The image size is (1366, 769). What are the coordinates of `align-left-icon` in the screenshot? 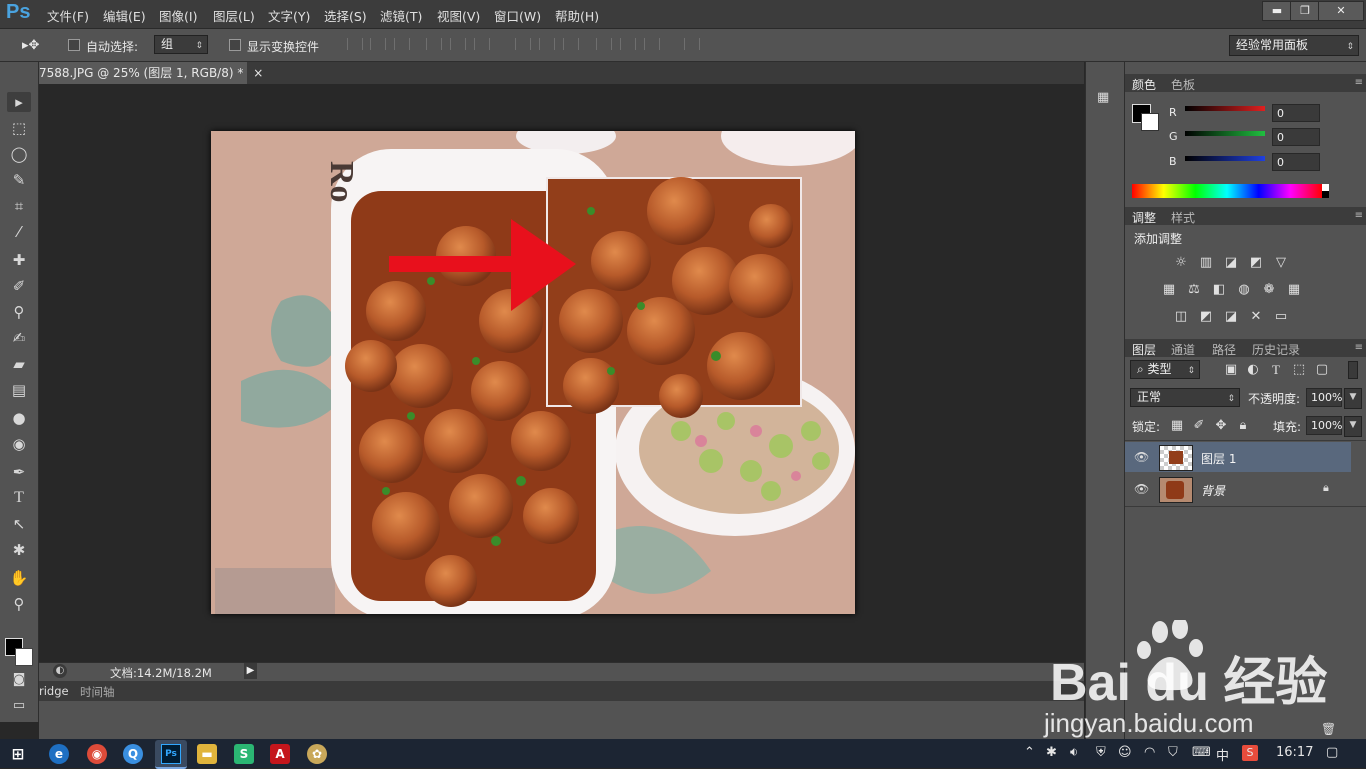 It's located at (434, 44).